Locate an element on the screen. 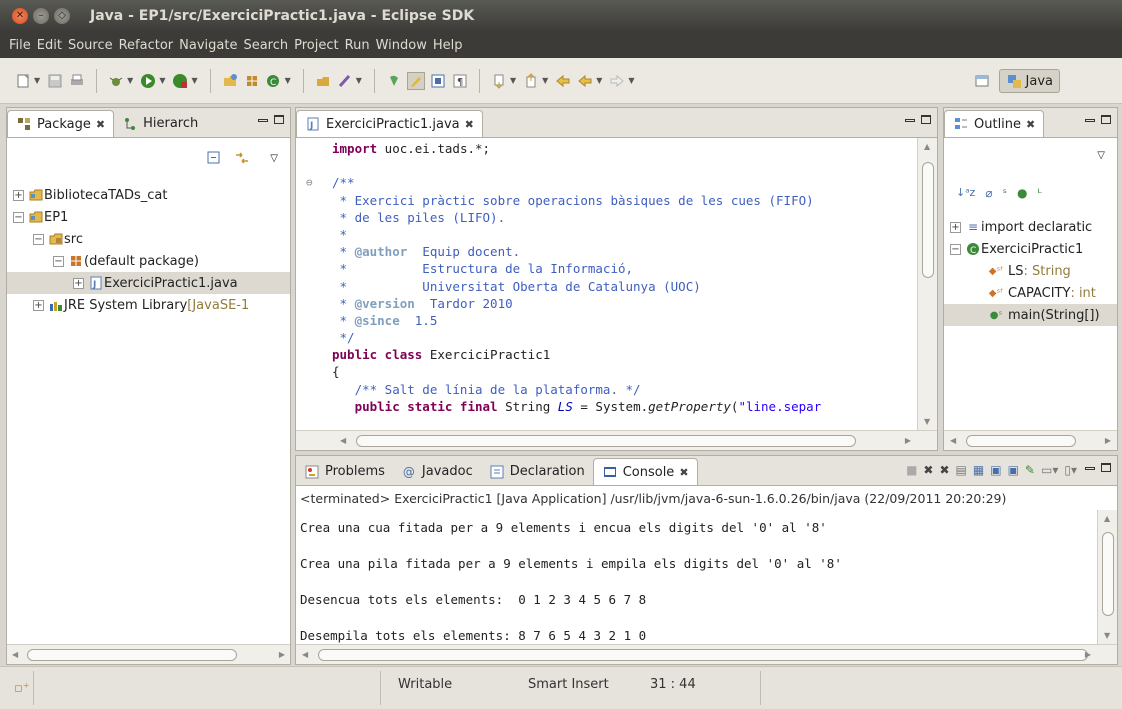  remove-launch-icon: ✖ is located at coordinates (928, 470).